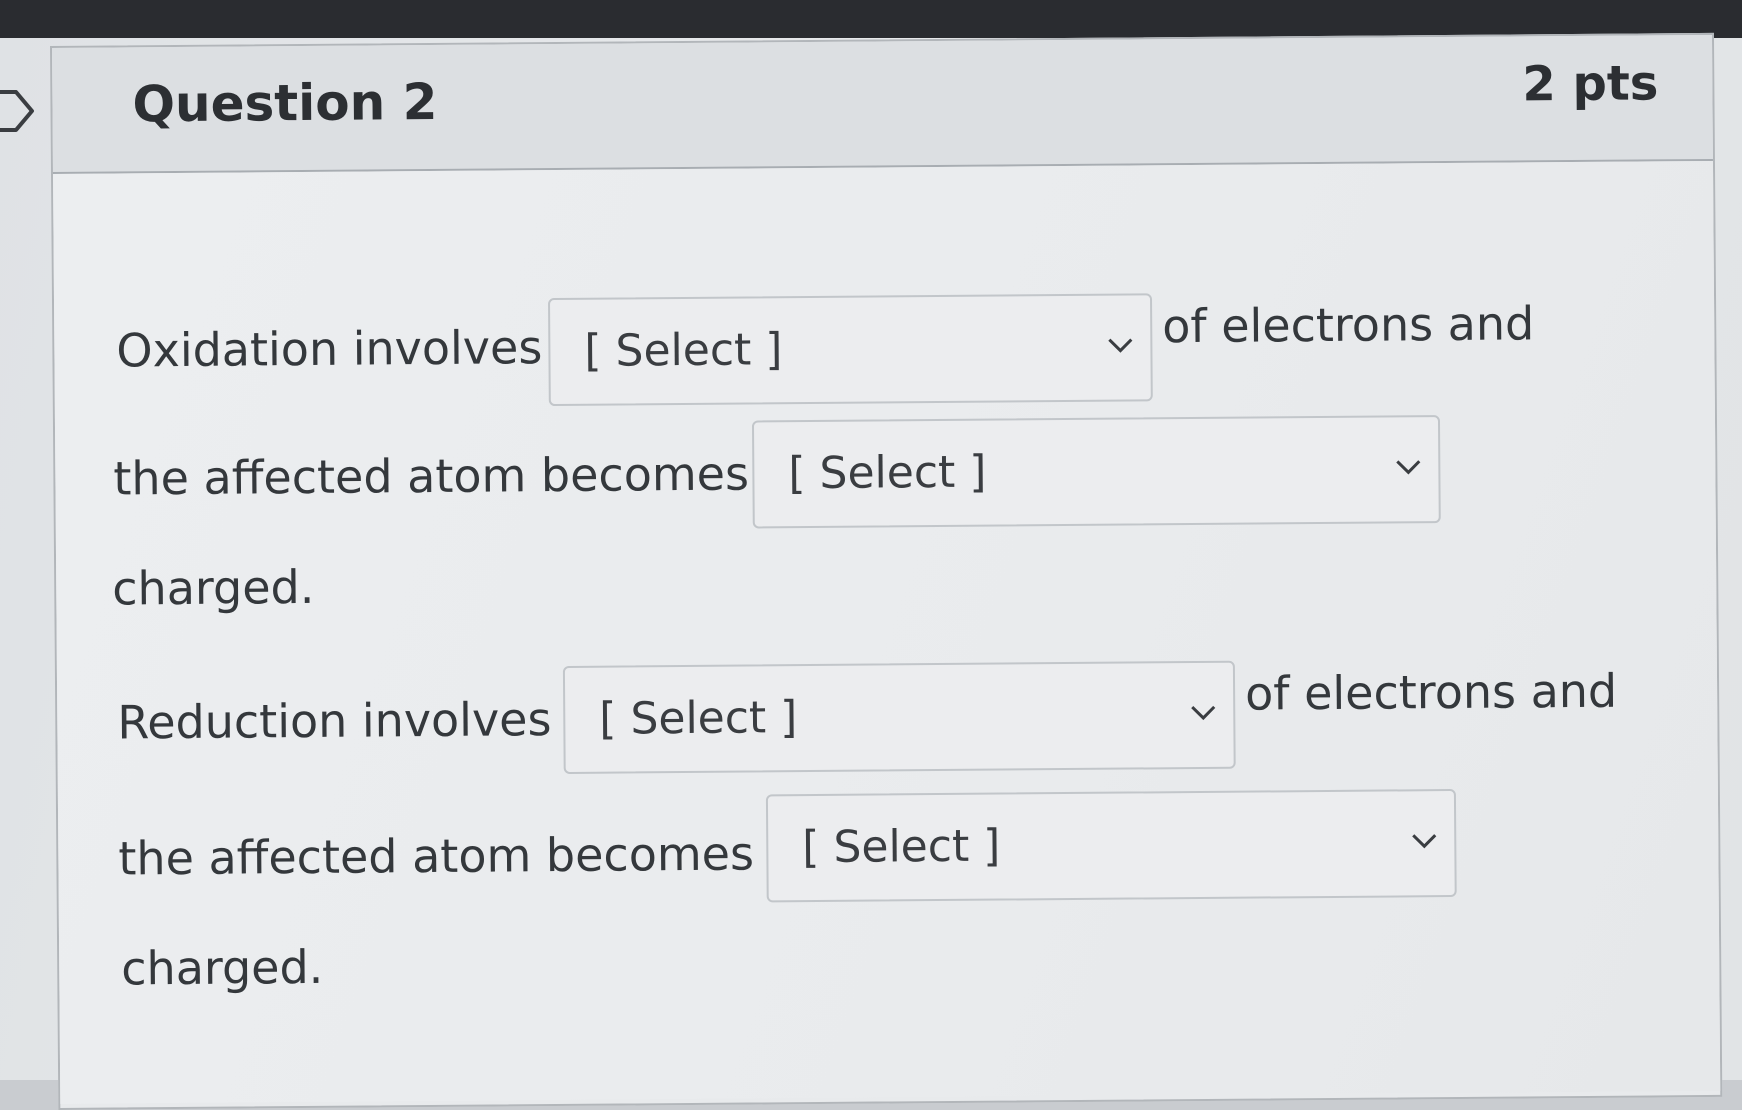 The height and width of the screenshot is (1110, 1742). I want to click on oxidation-tail-text: charged., so click(213, 587).